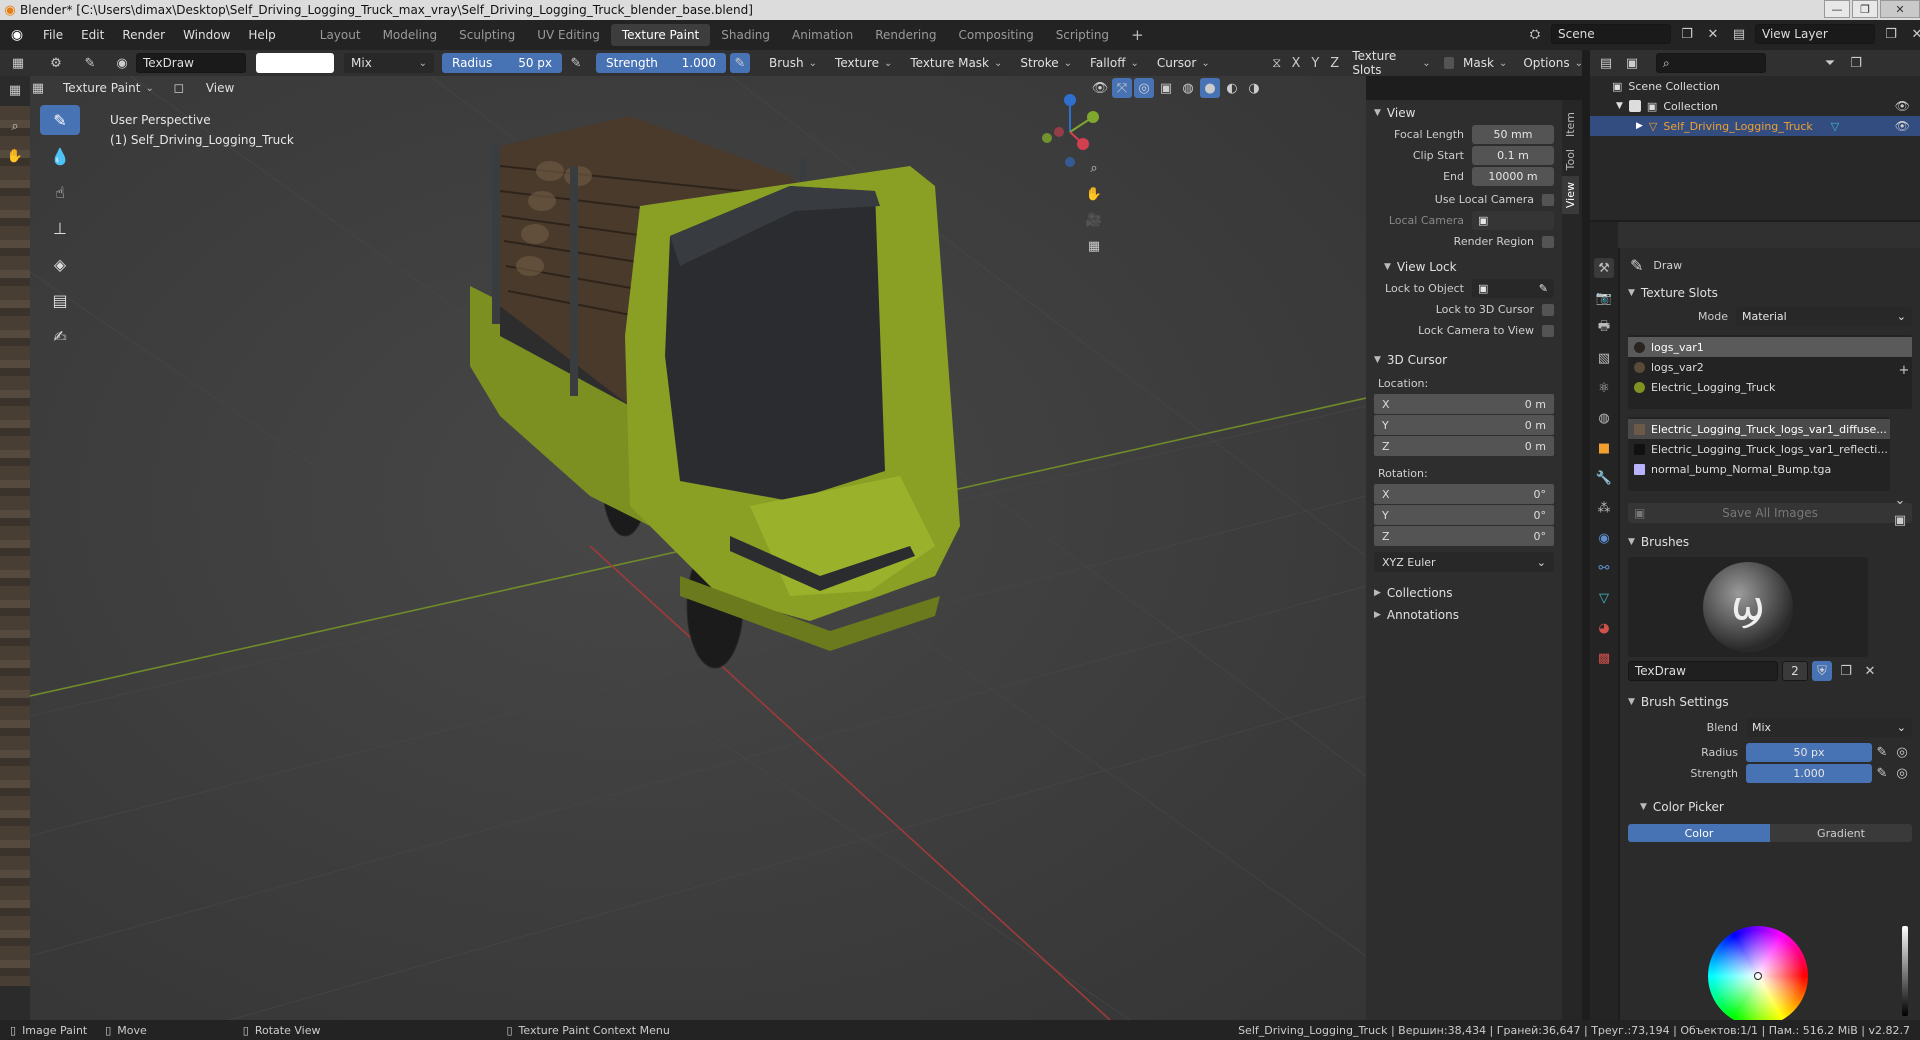 The height and width of the screenshot is (1040, 1920). What do you see at coordinates (1448, 63) in the screenshot?
I see `mask-checkbox` at bounding box center [1448, 63].